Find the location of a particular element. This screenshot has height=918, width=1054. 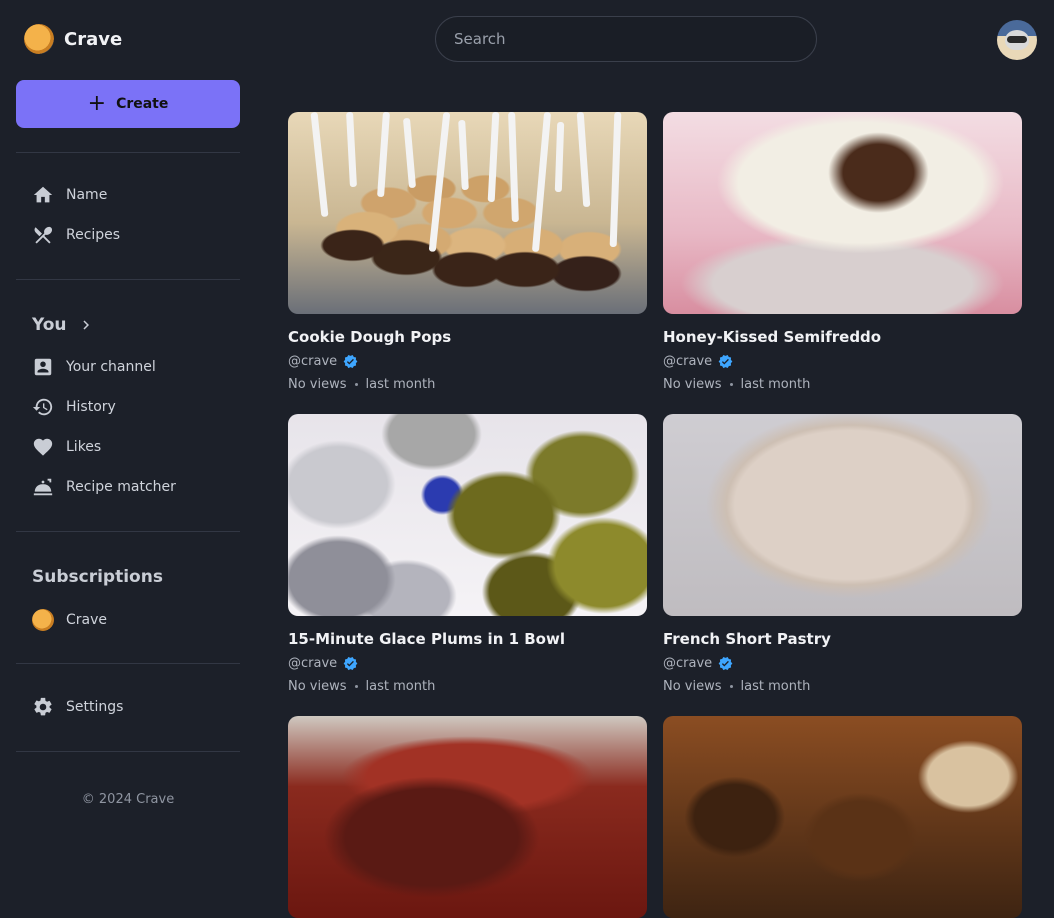

heart-icon is located at coordinates (43, 447).